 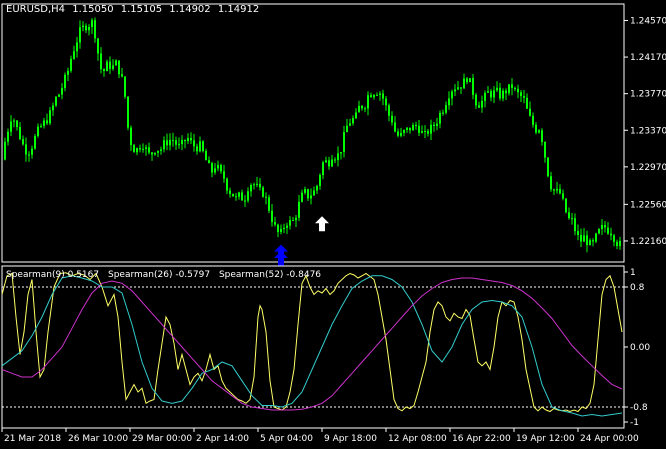 What do you see at coordinates (648, 242) in the screenshot?
I see `price-tick-label: 1.22160` at bounding box center [648, 242].